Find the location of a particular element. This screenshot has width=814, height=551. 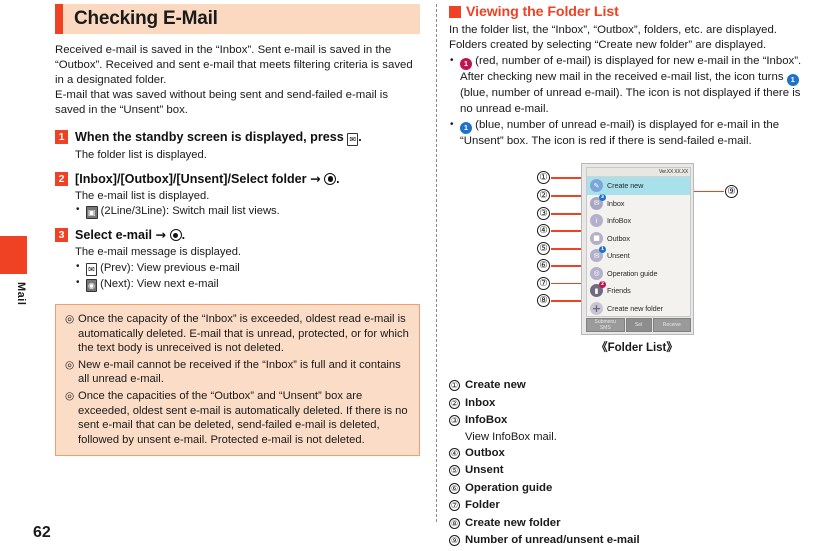

step-number-2: 2 is located at coordinates (61, 178).